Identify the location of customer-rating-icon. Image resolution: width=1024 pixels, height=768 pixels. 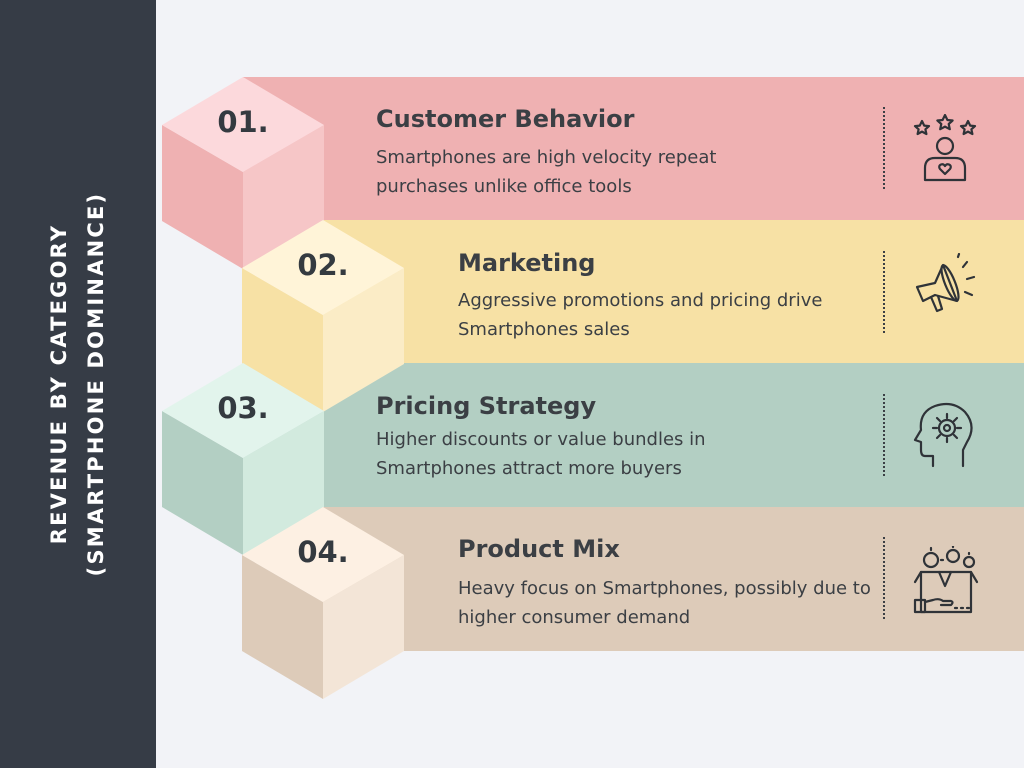
(945, 147).